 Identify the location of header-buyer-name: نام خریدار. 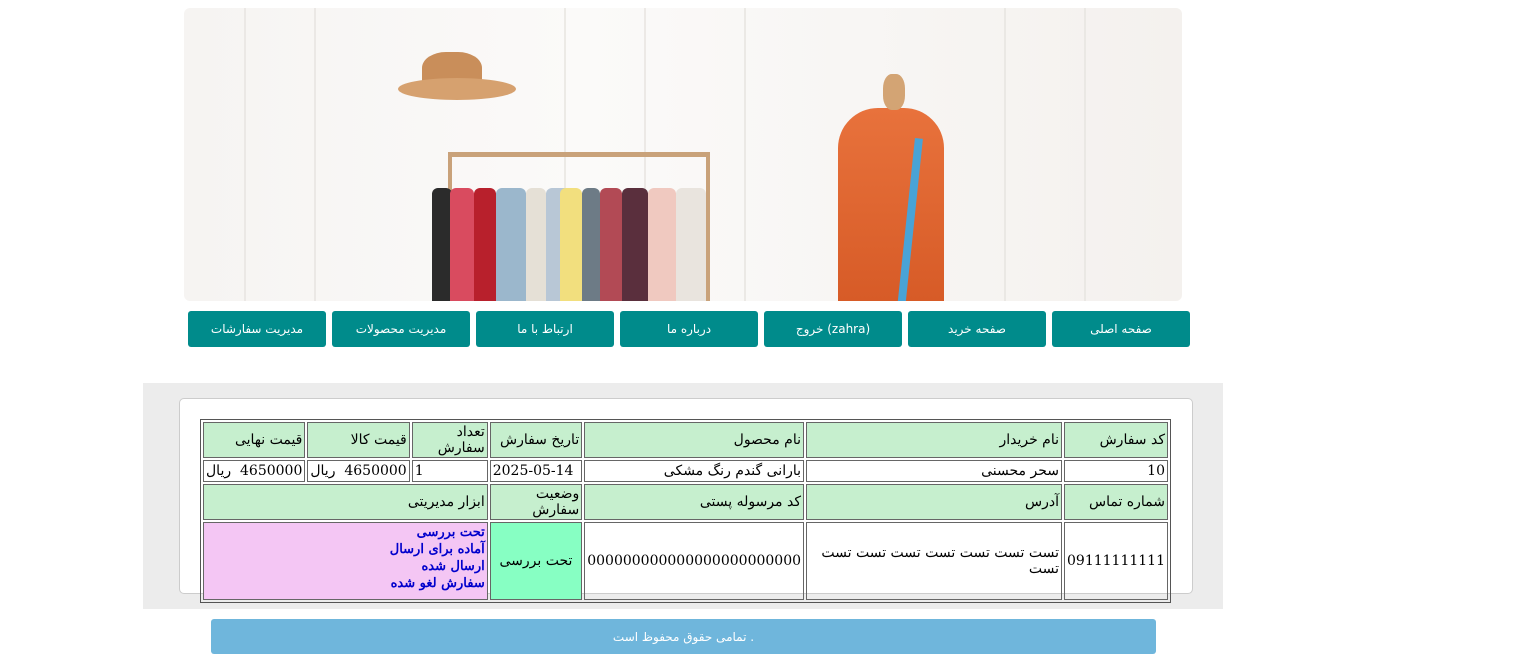
(934, 440).